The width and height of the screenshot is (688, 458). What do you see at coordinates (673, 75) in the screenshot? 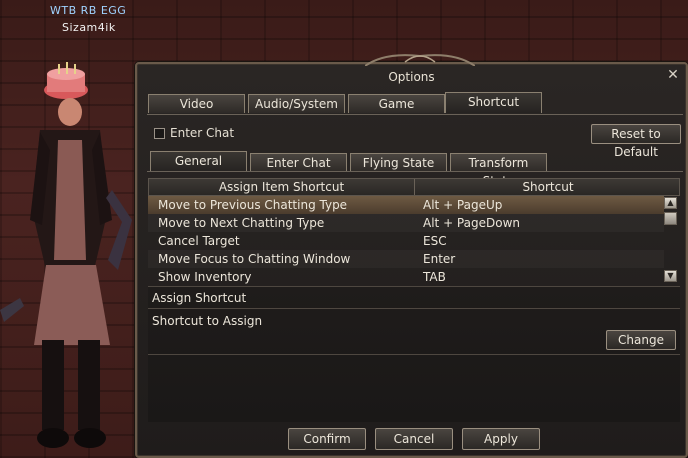
I see `close-icon: ✕` at bounding box center [673, 75].